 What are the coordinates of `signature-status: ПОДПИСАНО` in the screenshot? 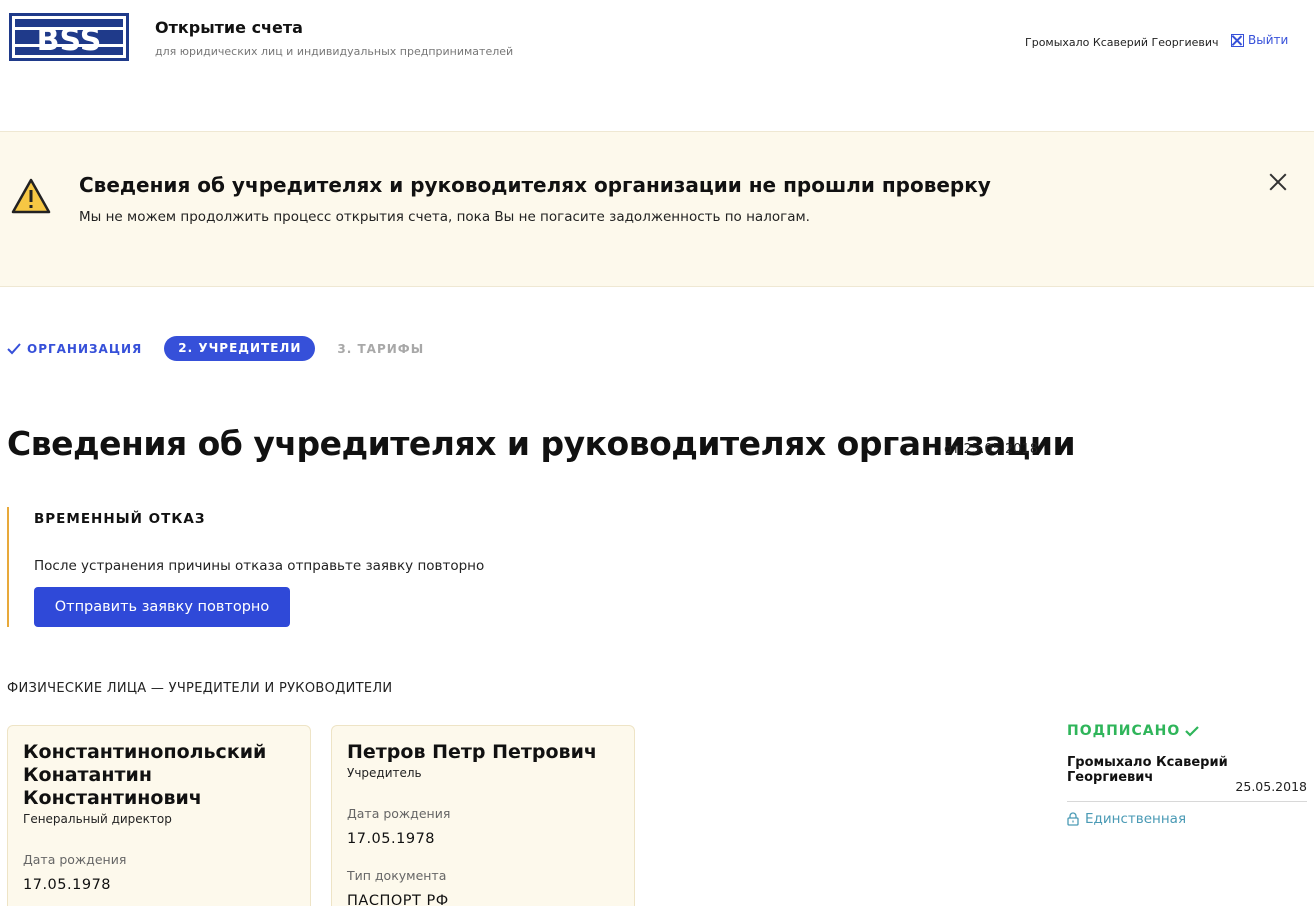 It's located at (1133, 731).